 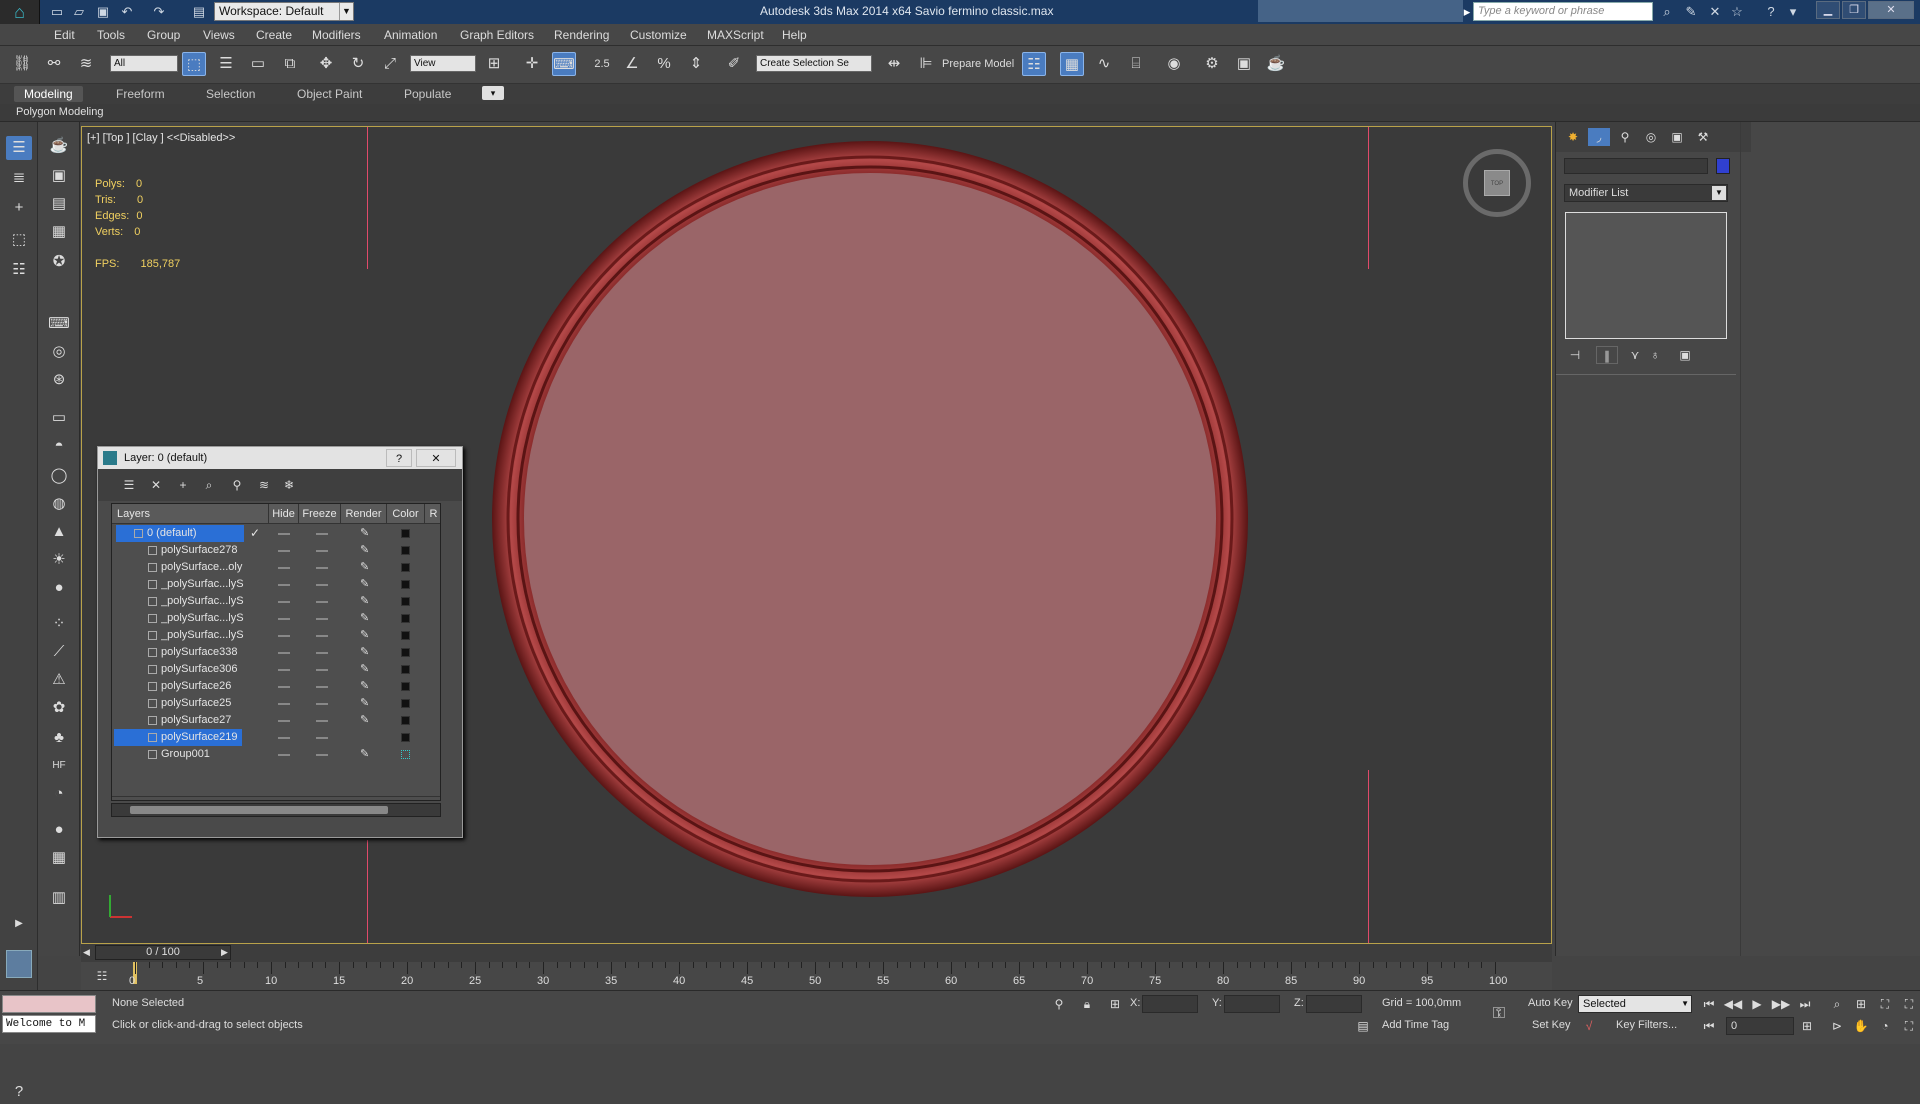 I want to click on bind-space-warp-icon: ≋, so click(x=86, y=64).